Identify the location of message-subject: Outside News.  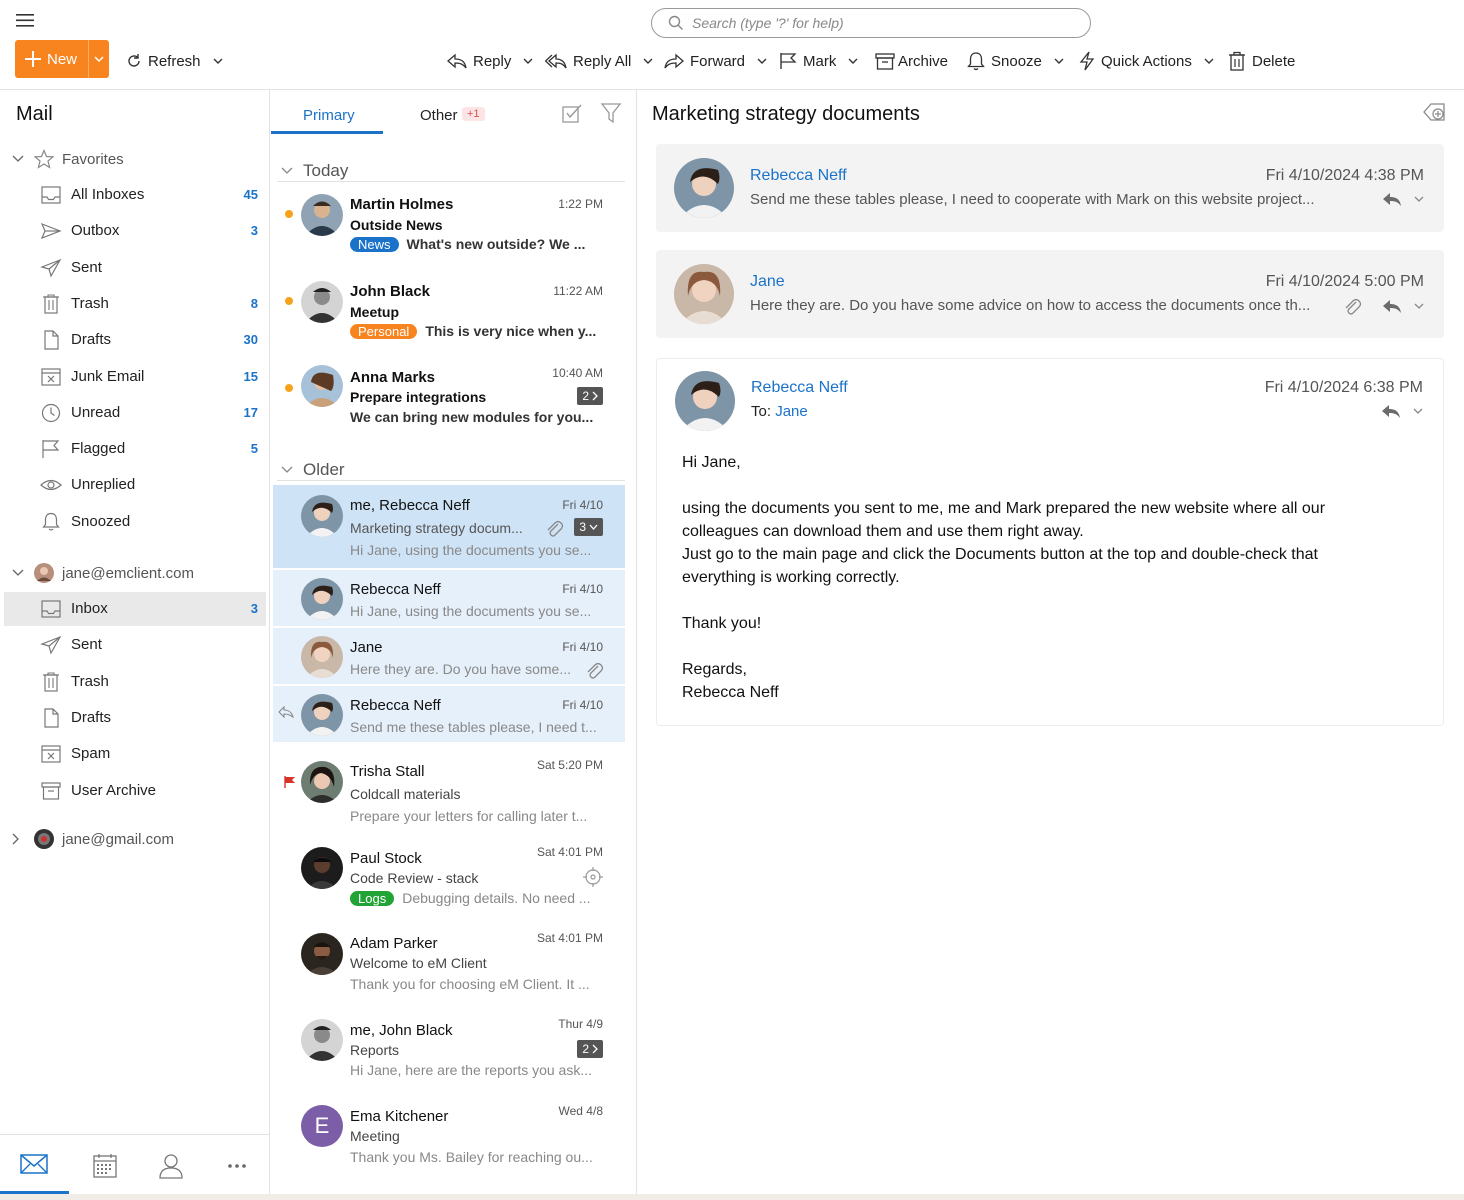
(396, 225).